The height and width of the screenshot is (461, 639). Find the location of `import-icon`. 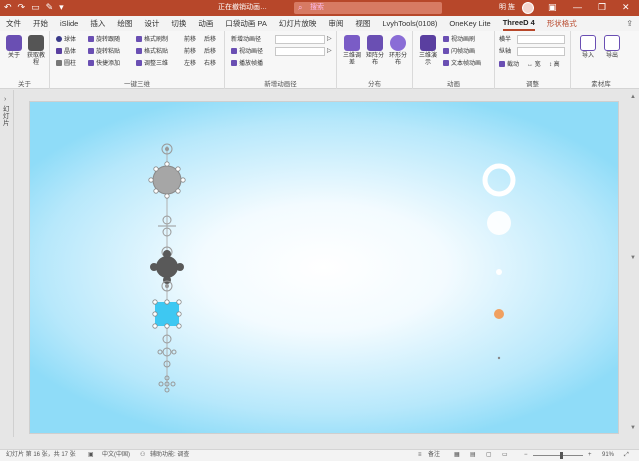

import-icon is located at coordinates (588, 43).